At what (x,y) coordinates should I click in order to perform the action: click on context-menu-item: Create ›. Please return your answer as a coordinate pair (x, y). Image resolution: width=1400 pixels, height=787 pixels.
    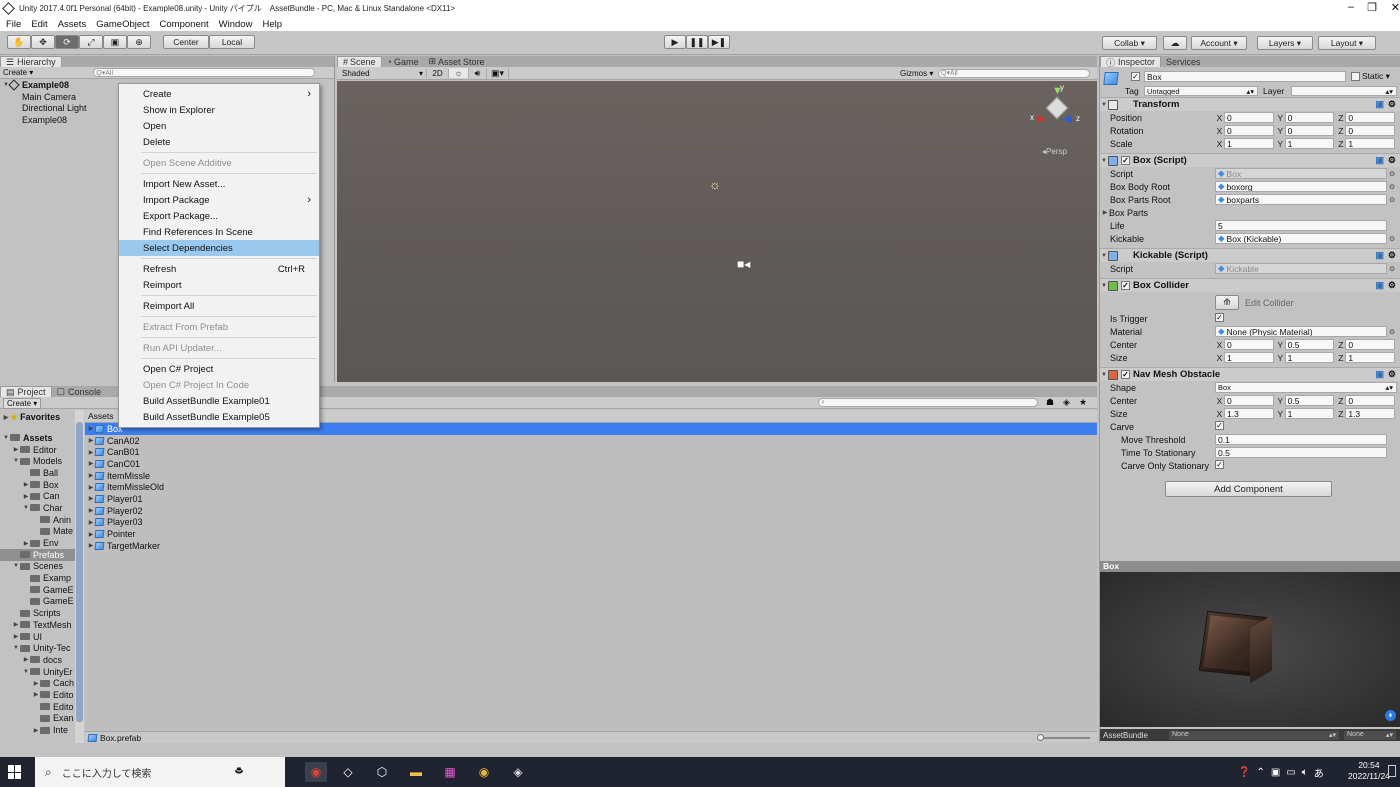
    Looking at the image, I should click on (219, 94).